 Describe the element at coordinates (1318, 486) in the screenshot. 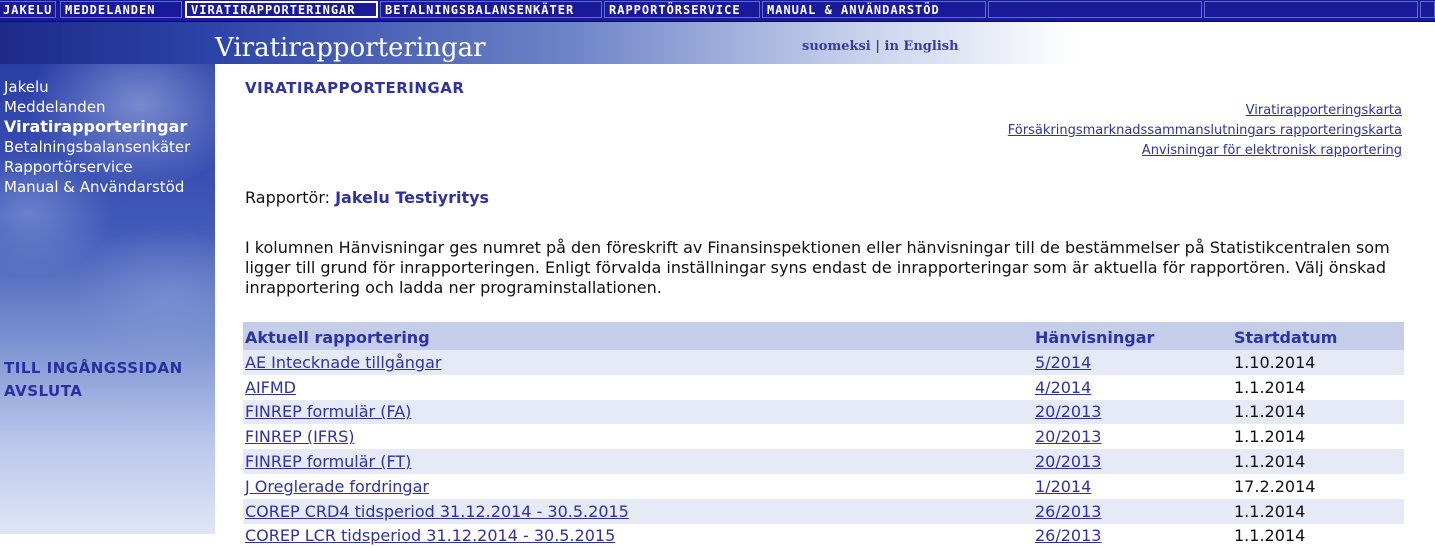

I see `report-start-date: 17.2.2014` at that location.